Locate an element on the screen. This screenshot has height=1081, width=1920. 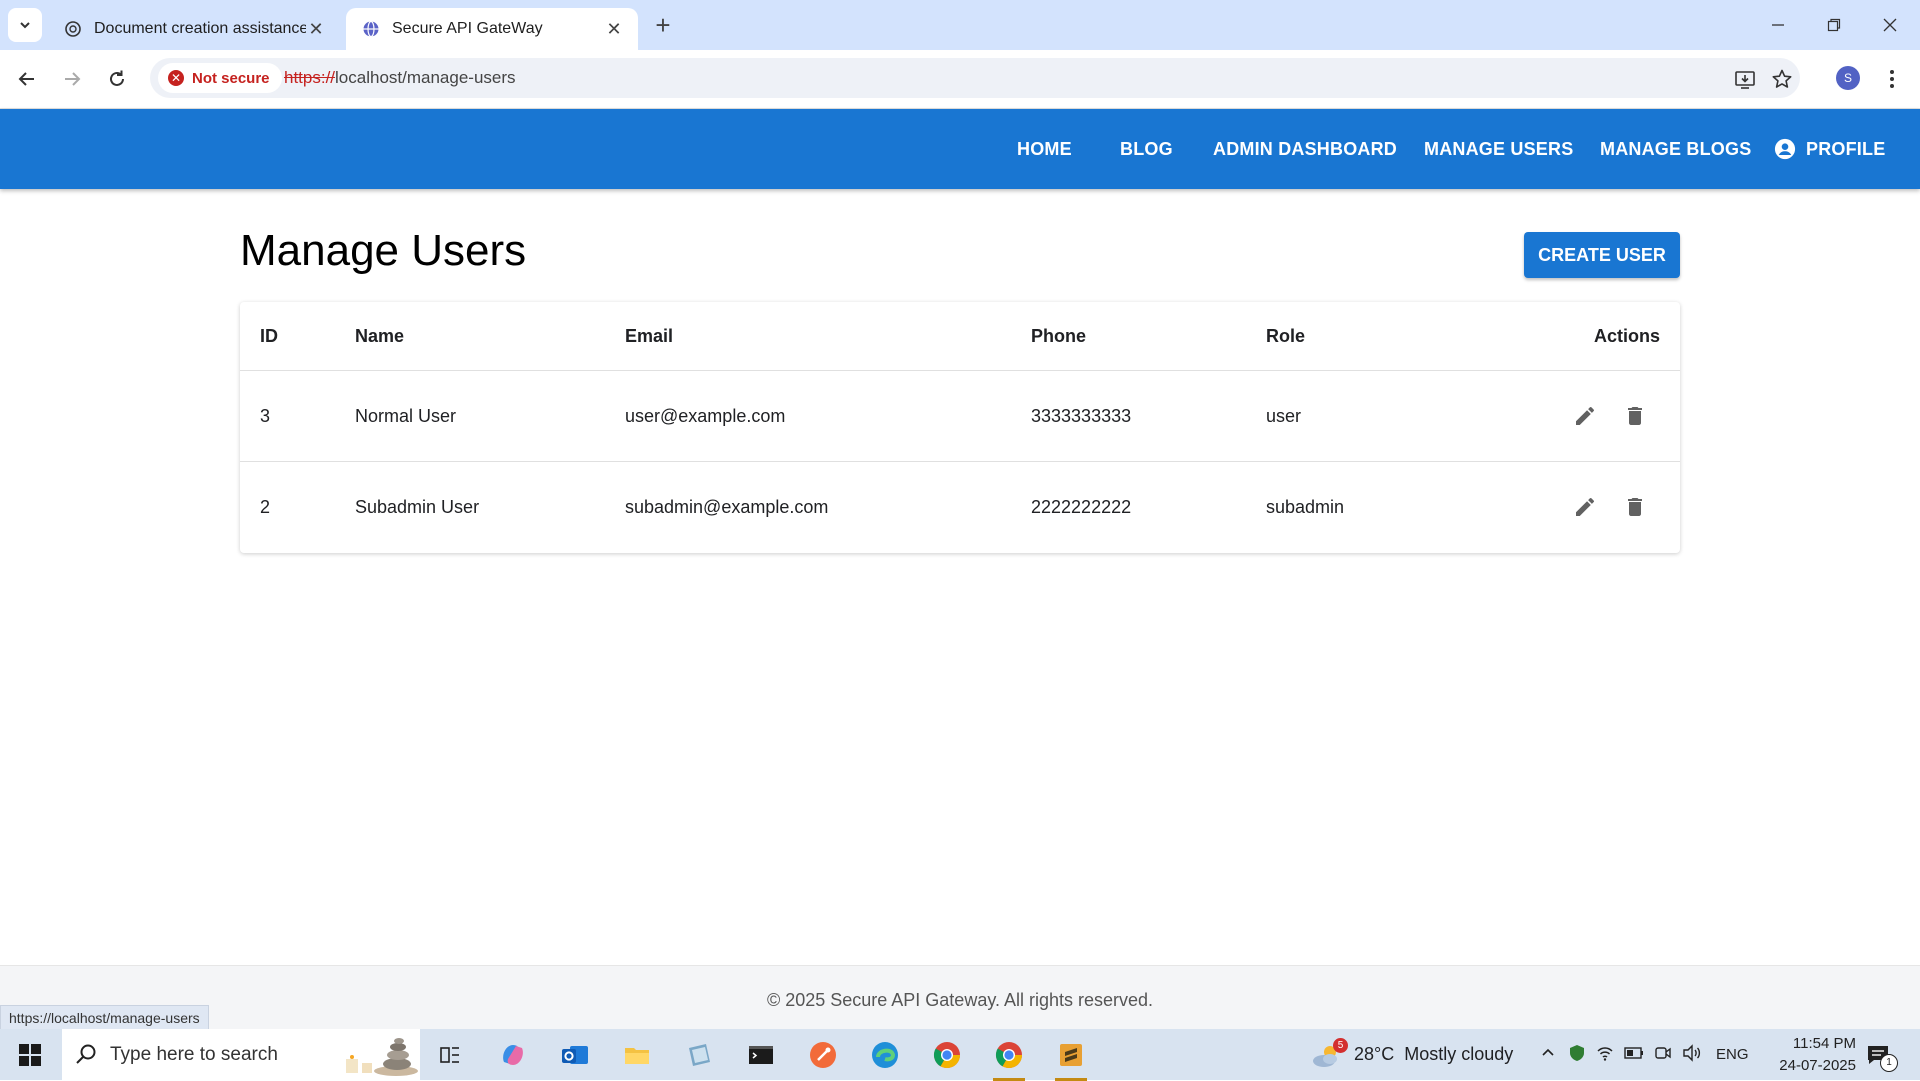
sublime-text-app is located at coordinates (1071, 1059).